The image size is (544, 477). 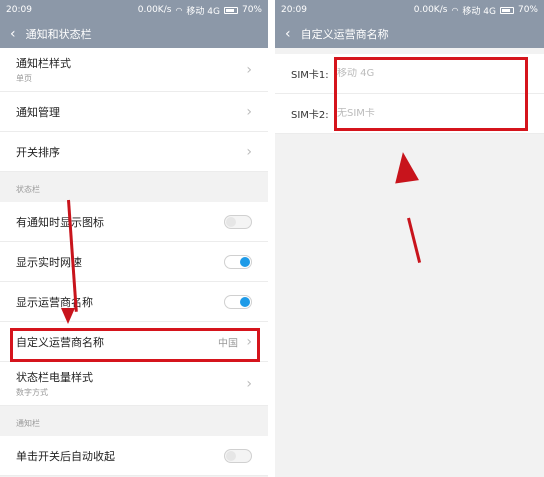 What do you see at coordinates (134, 222) in the screenshot?
I see `show-icon-on-notify-item: 有通知时显示图标` at bounding box center [134, 222].